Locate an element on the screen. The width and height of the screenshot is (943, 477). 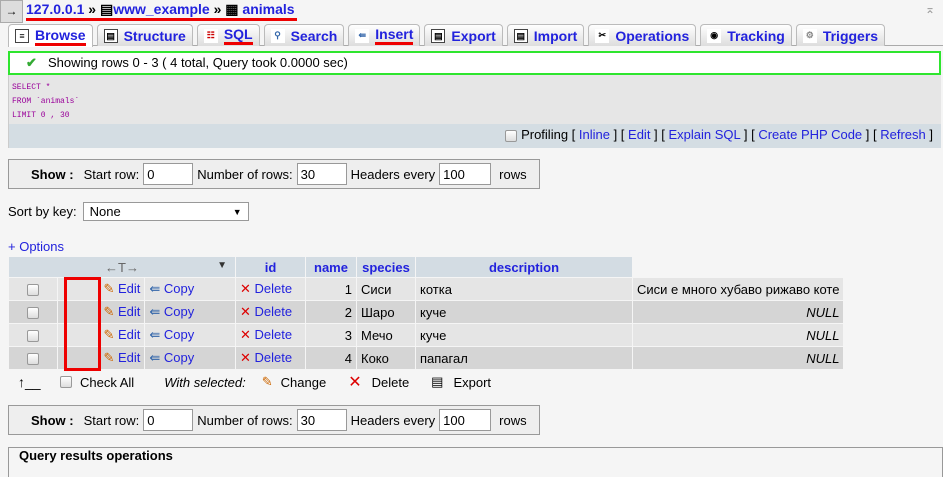
options-link: + Options is located at coordinates (36, 246).